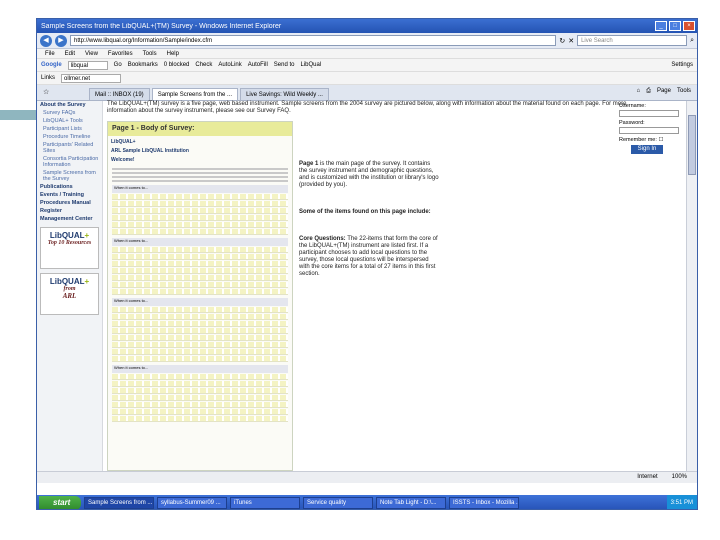 This screenshot has width=720, height=540. What do you see at coordinates (69, 294) in the screenshot?
I see `libqual-arl-badge: LibQUAL+ from ARL` at bounding box center [69, 294].